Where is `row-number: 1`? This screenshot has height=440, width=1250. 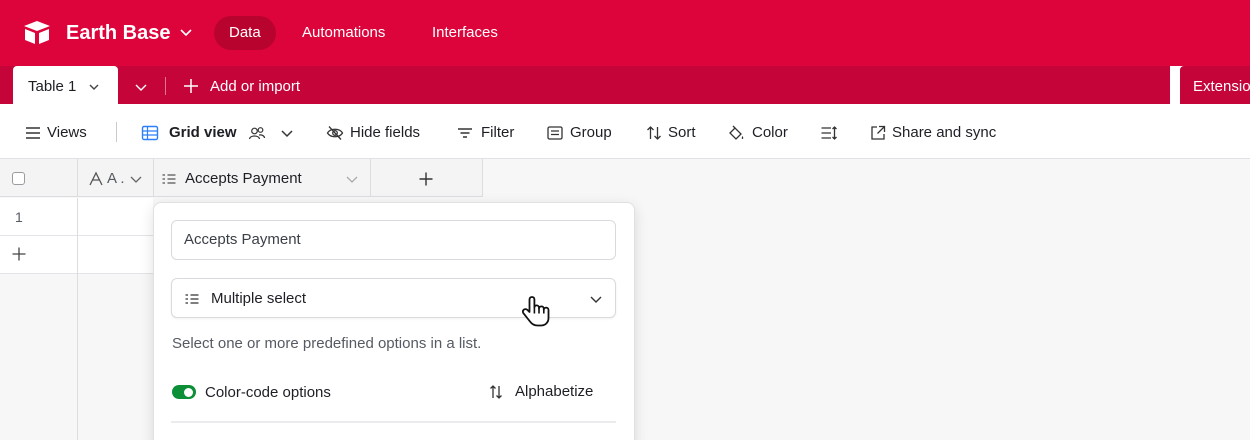
row-number: 1 is located at coordinates (19, 217).